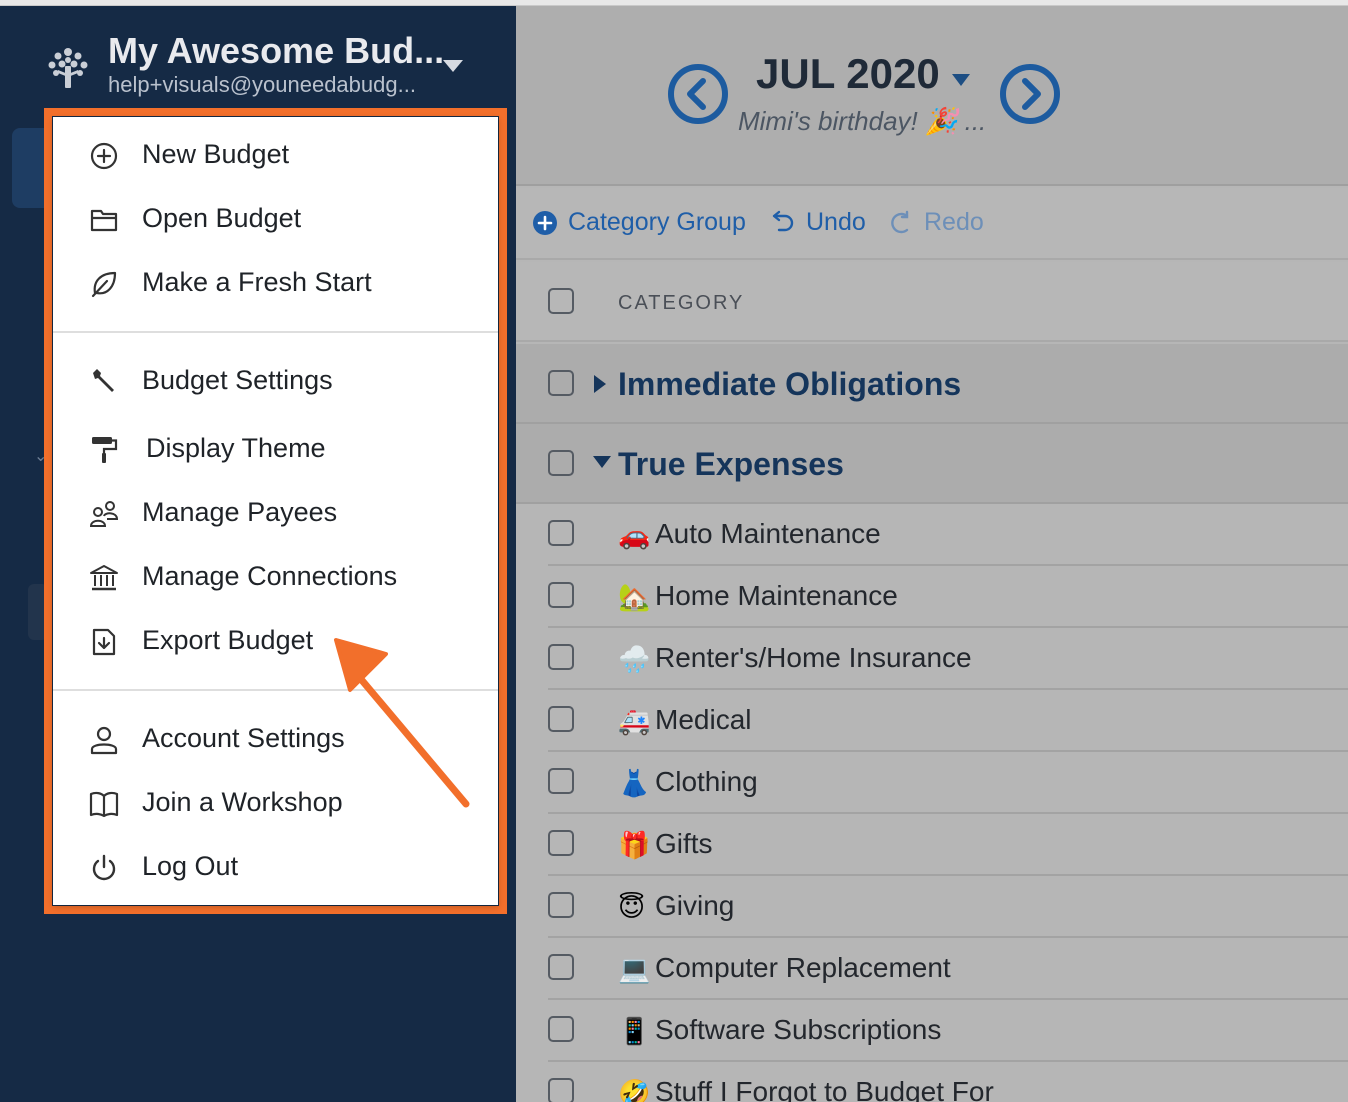 The width and height of the screenshot is (1348, 1102). What do you see at coordinates (103, 380) in the screenshot?
I see `wrench-icon` at bounding box center [103, 380].